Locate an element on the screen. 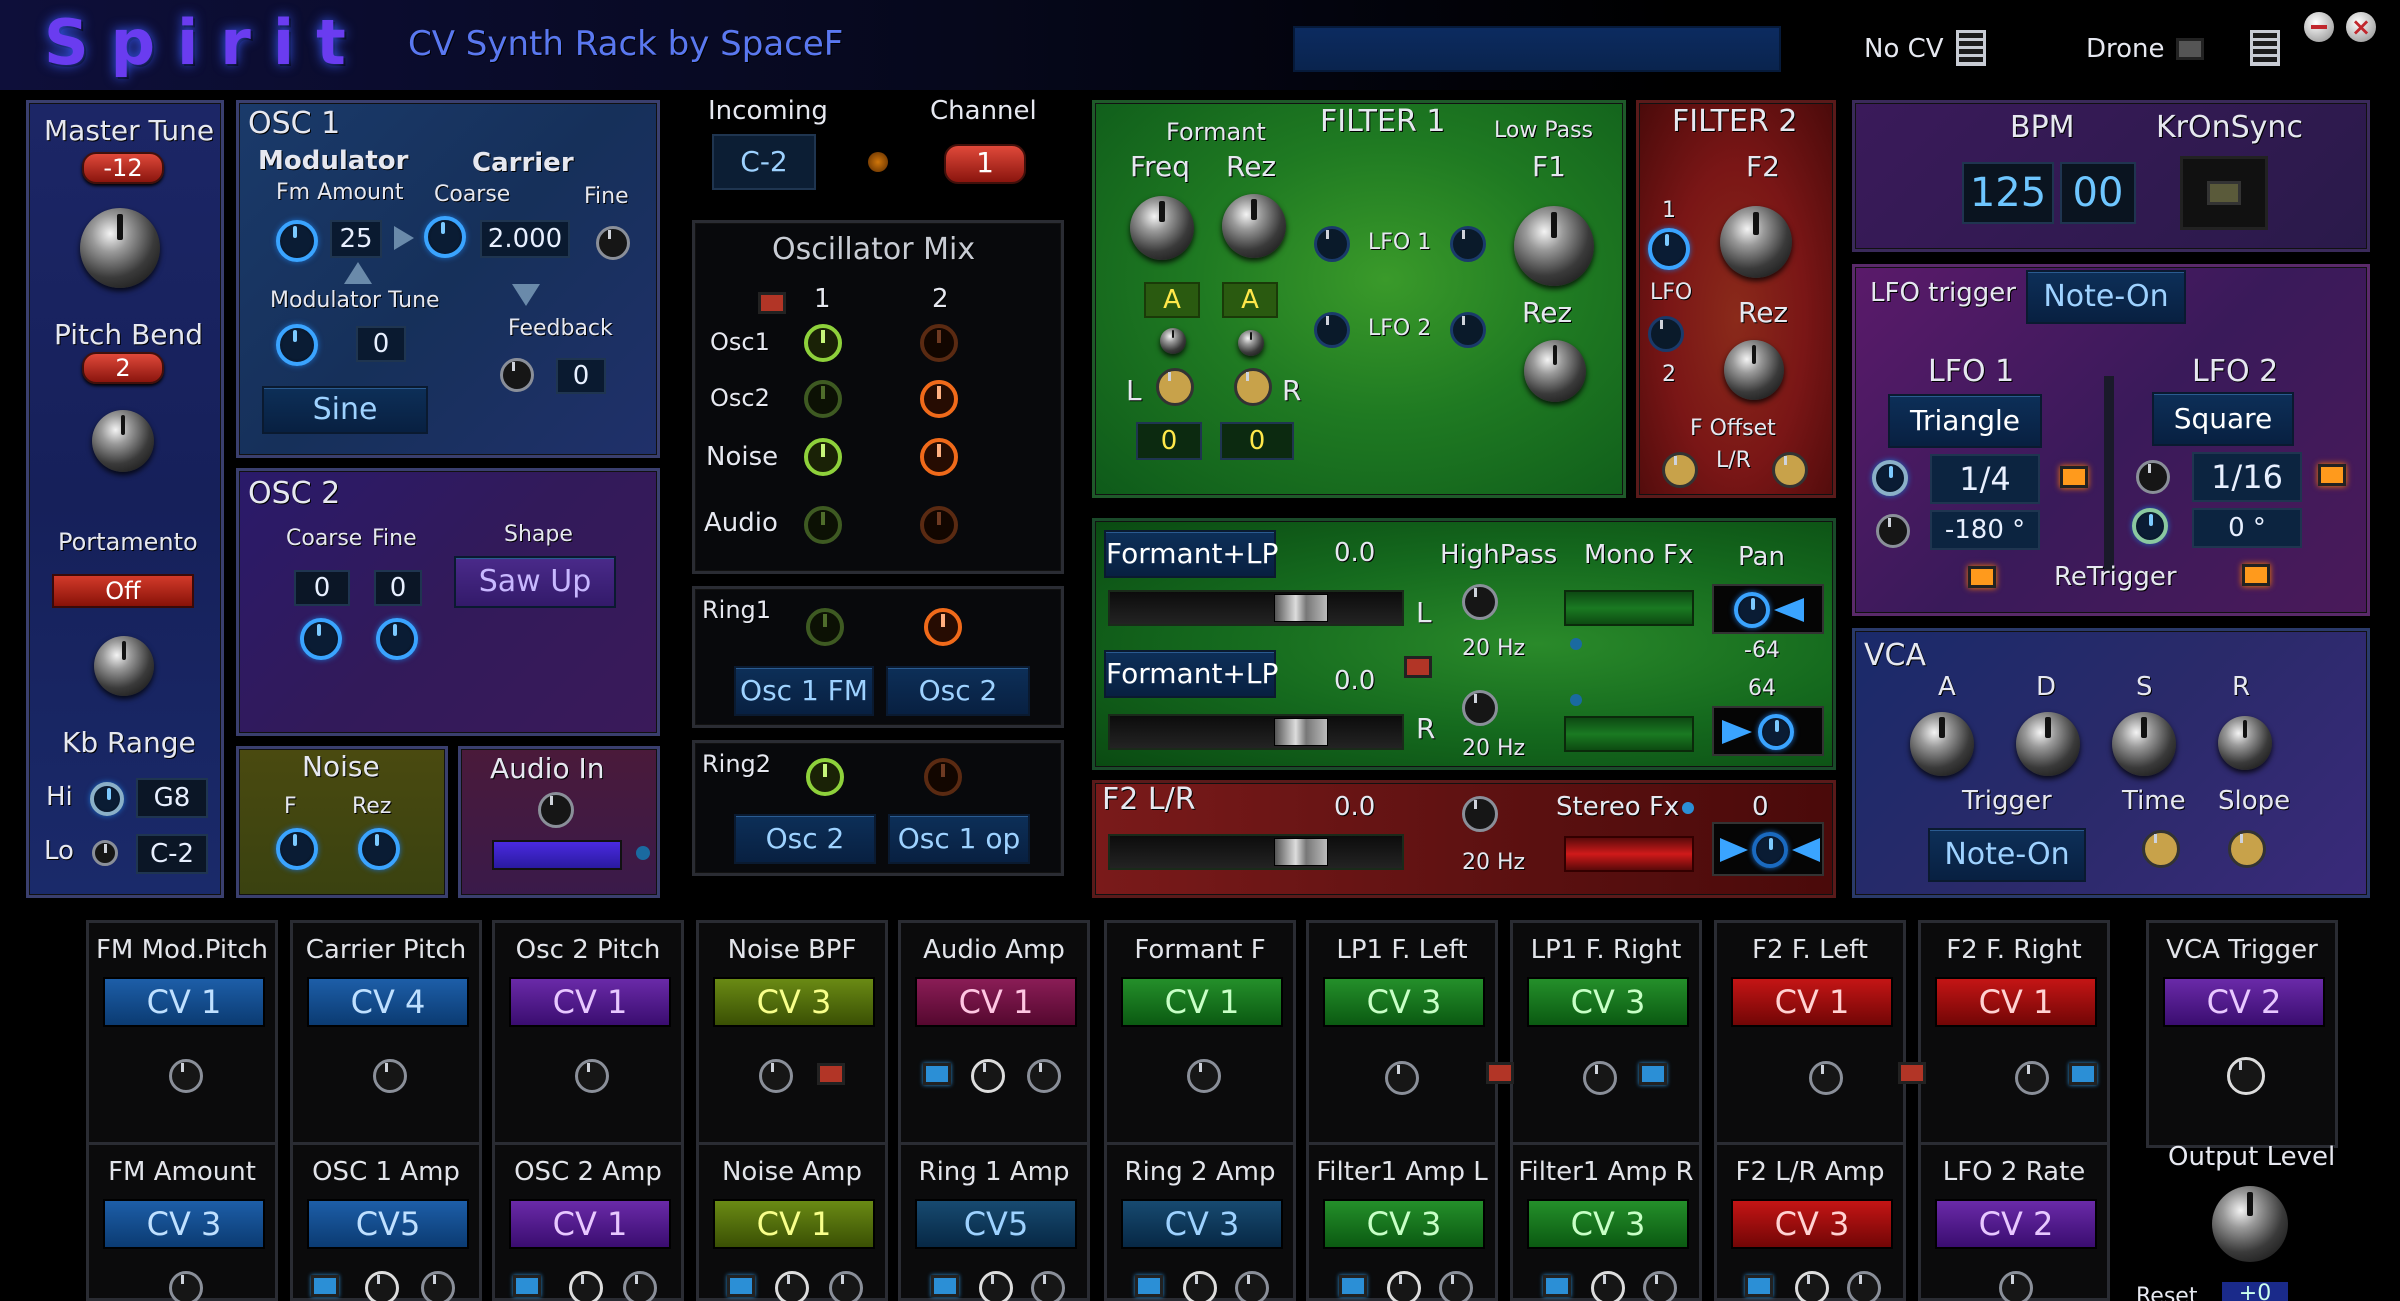  f2-offset-r-knob is located at coordinates (1790, 470).